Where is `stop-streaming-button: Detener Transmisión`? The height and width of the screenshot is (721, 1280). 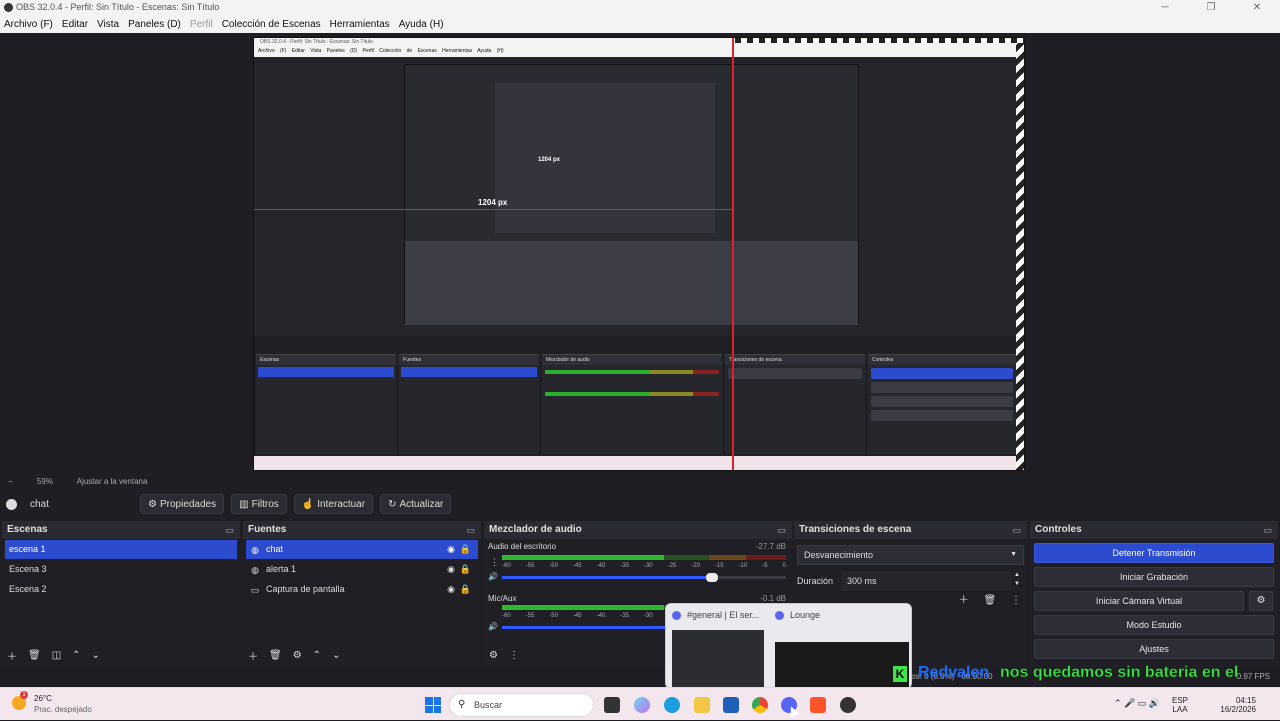 stop-streaming-button: Detener Transmisión is located at coordinates (1154, 553).